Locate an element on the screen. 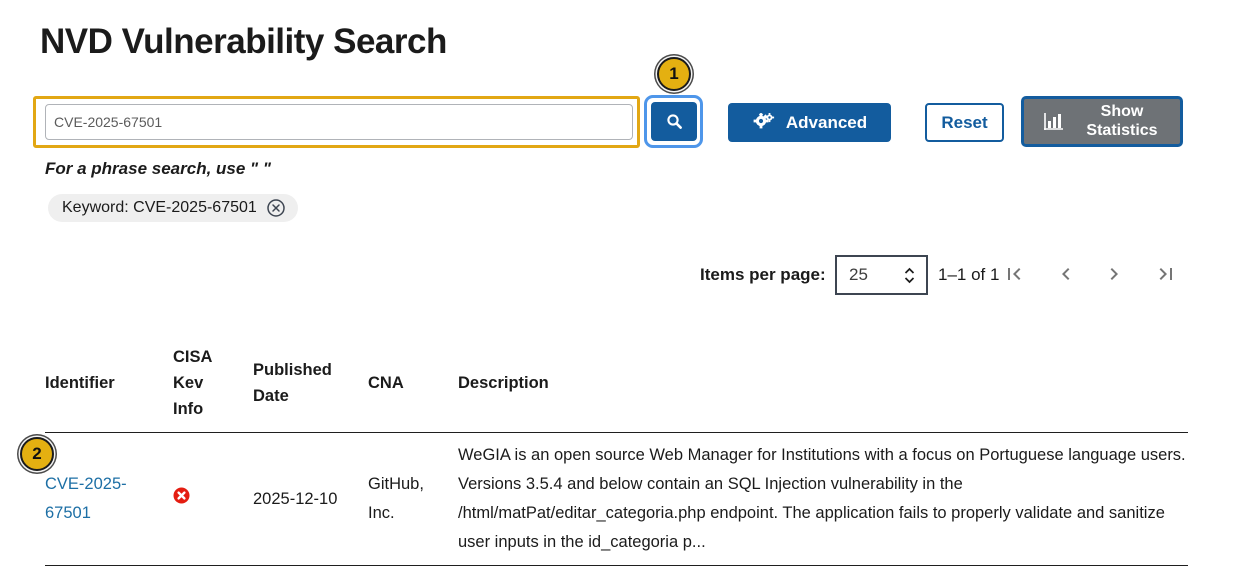  advanced-button-label: Advanced is located at coordinates (826, 122).